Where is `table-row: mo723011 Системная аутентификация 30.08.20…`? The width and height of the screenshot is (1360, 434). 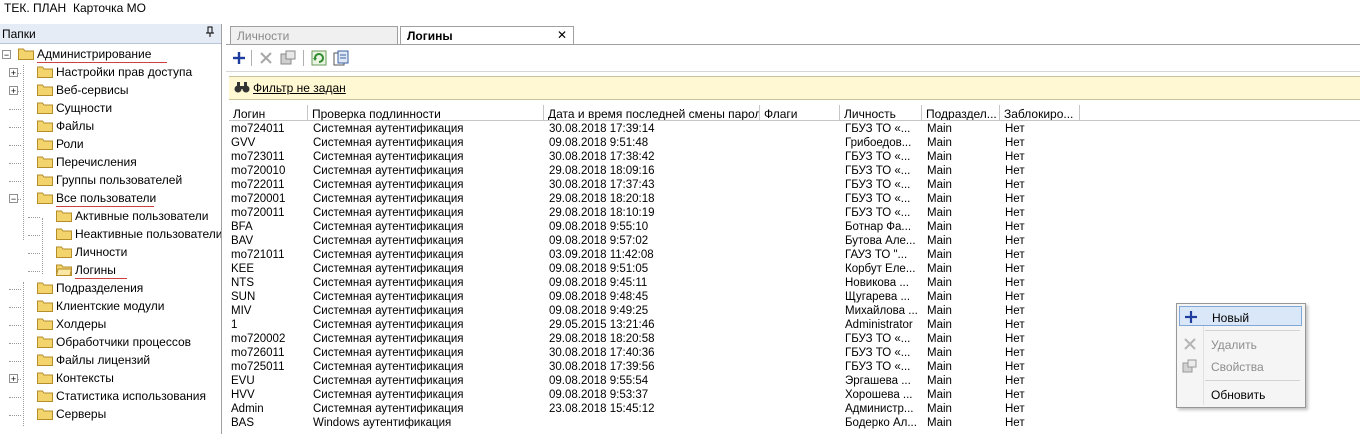 table-row: mo723011 Системная аутентификация 30.08.20… is located at coordinates (679, 158).